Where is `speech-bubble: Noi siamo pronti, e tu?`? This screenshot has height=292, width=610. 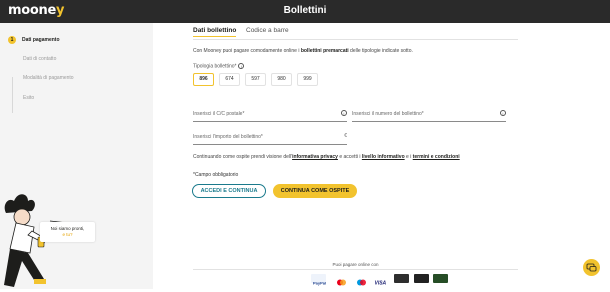
speech-bubble: Noi siamo pronti, e tu? is located at coordinates (67, 232).